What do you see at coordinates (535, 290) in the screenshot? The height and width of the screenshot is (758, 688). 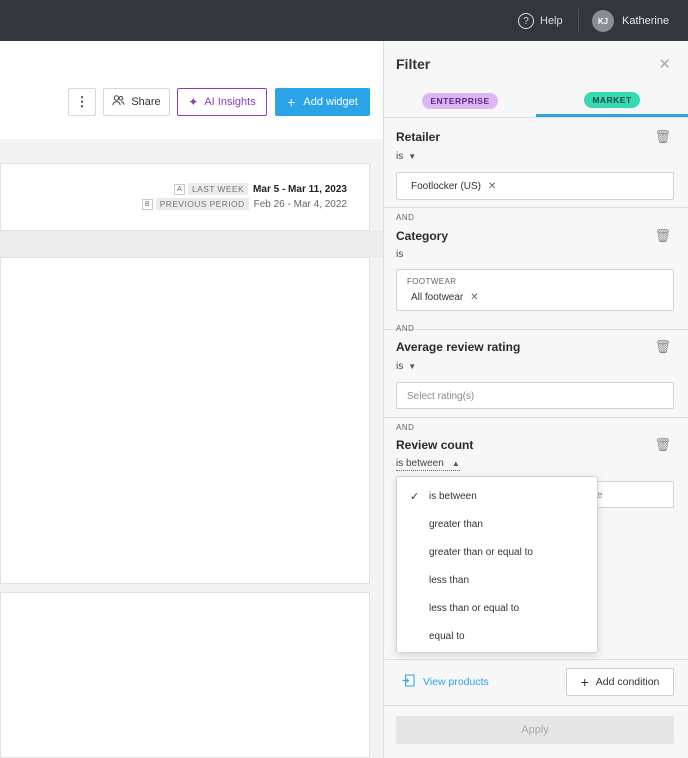 I see `category-value-field: FOOTWEAR All footwear ✕` at bounding box center [535, 290].